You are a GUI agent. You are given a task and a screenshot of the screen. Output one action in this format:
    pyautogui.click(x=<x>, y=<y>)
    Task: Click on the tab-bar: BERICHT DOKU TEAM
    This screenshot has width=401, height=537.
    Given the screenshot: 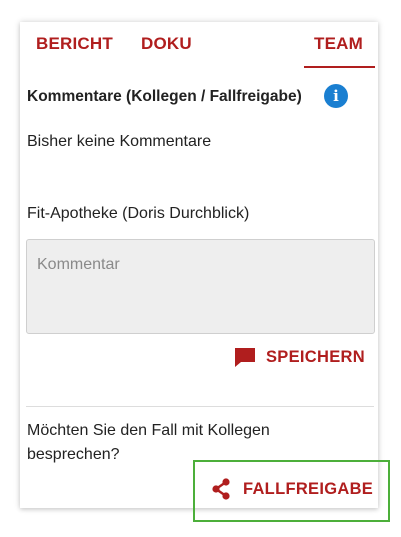 What is the action you would take?
    pyautogui.click(x=199, y=45)
    